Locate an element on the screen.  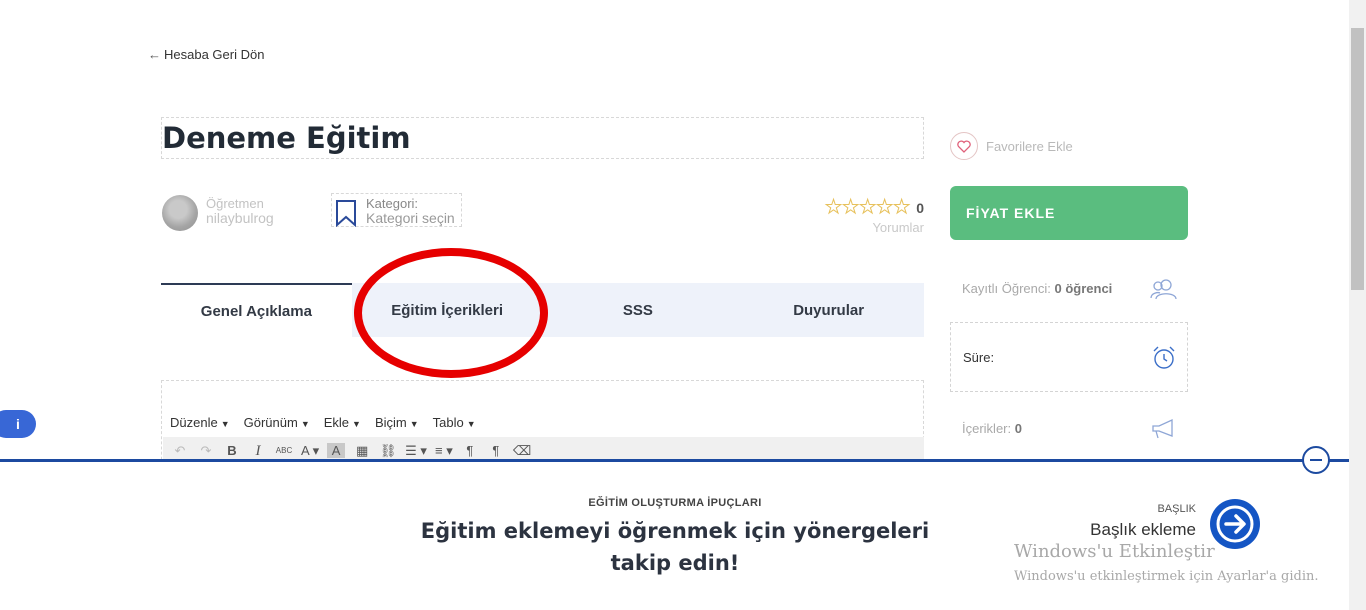
redo-icon: ↷ is located at coordinates (206, 451).